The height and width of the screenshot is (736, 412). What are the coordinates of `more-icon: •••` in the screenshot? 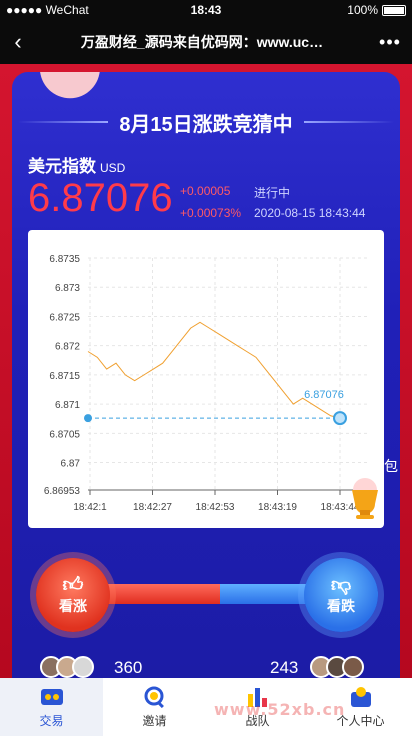 It's located at (390, 41).